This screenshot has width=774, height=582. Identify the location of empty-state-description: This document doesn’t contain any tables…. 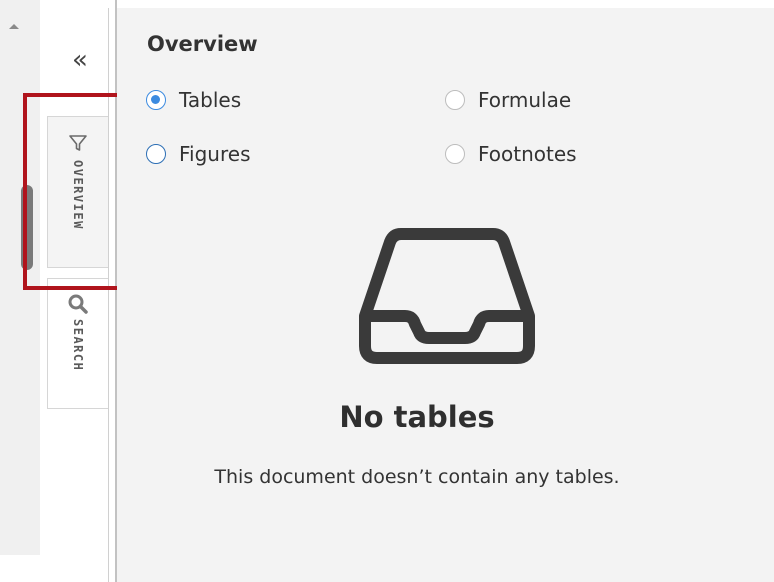
(417, 477).